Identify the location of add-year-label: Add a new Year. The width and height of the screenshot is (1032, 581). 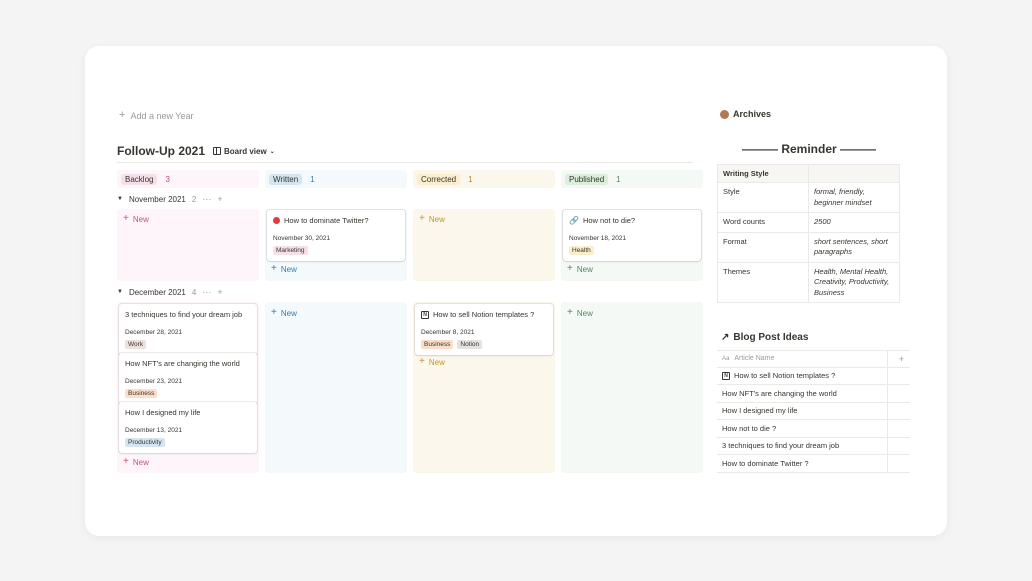
(162, 115).